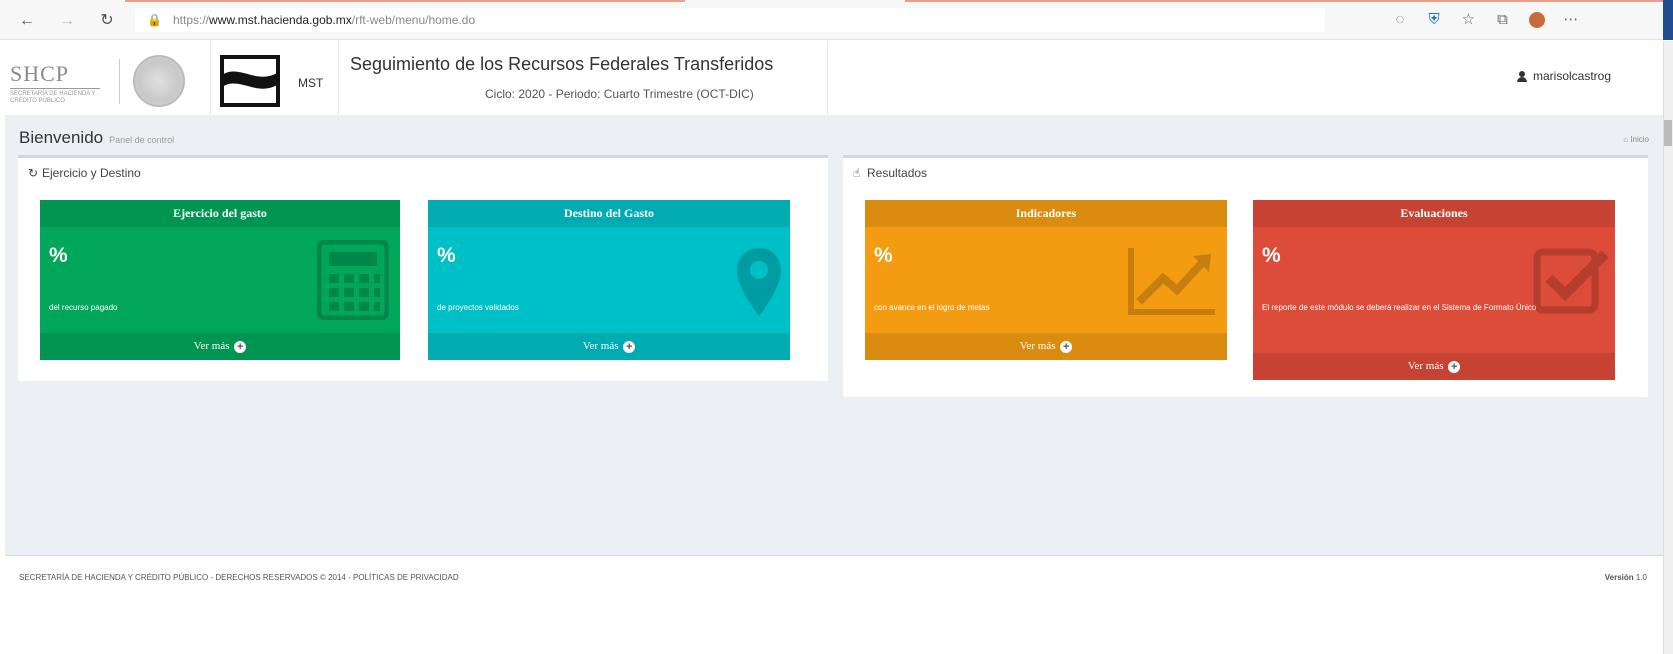  I want to click on page-title-text: Bienvenido, so click(61, 137).